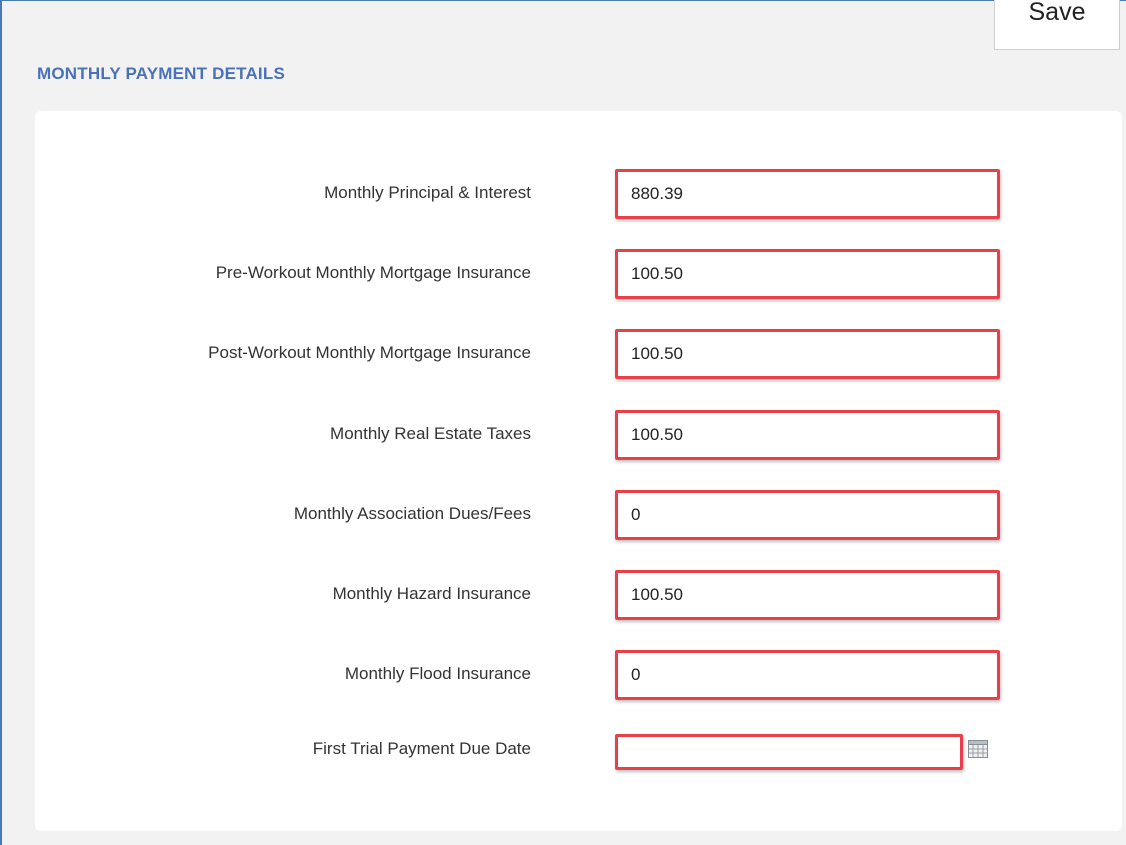 This screenshot has width=1126, height=845. Describe the element at coordinates (369, 352) in the screenshot. I see `field-label: Post-Workout Monthly Mortgage Insurance` at that location.